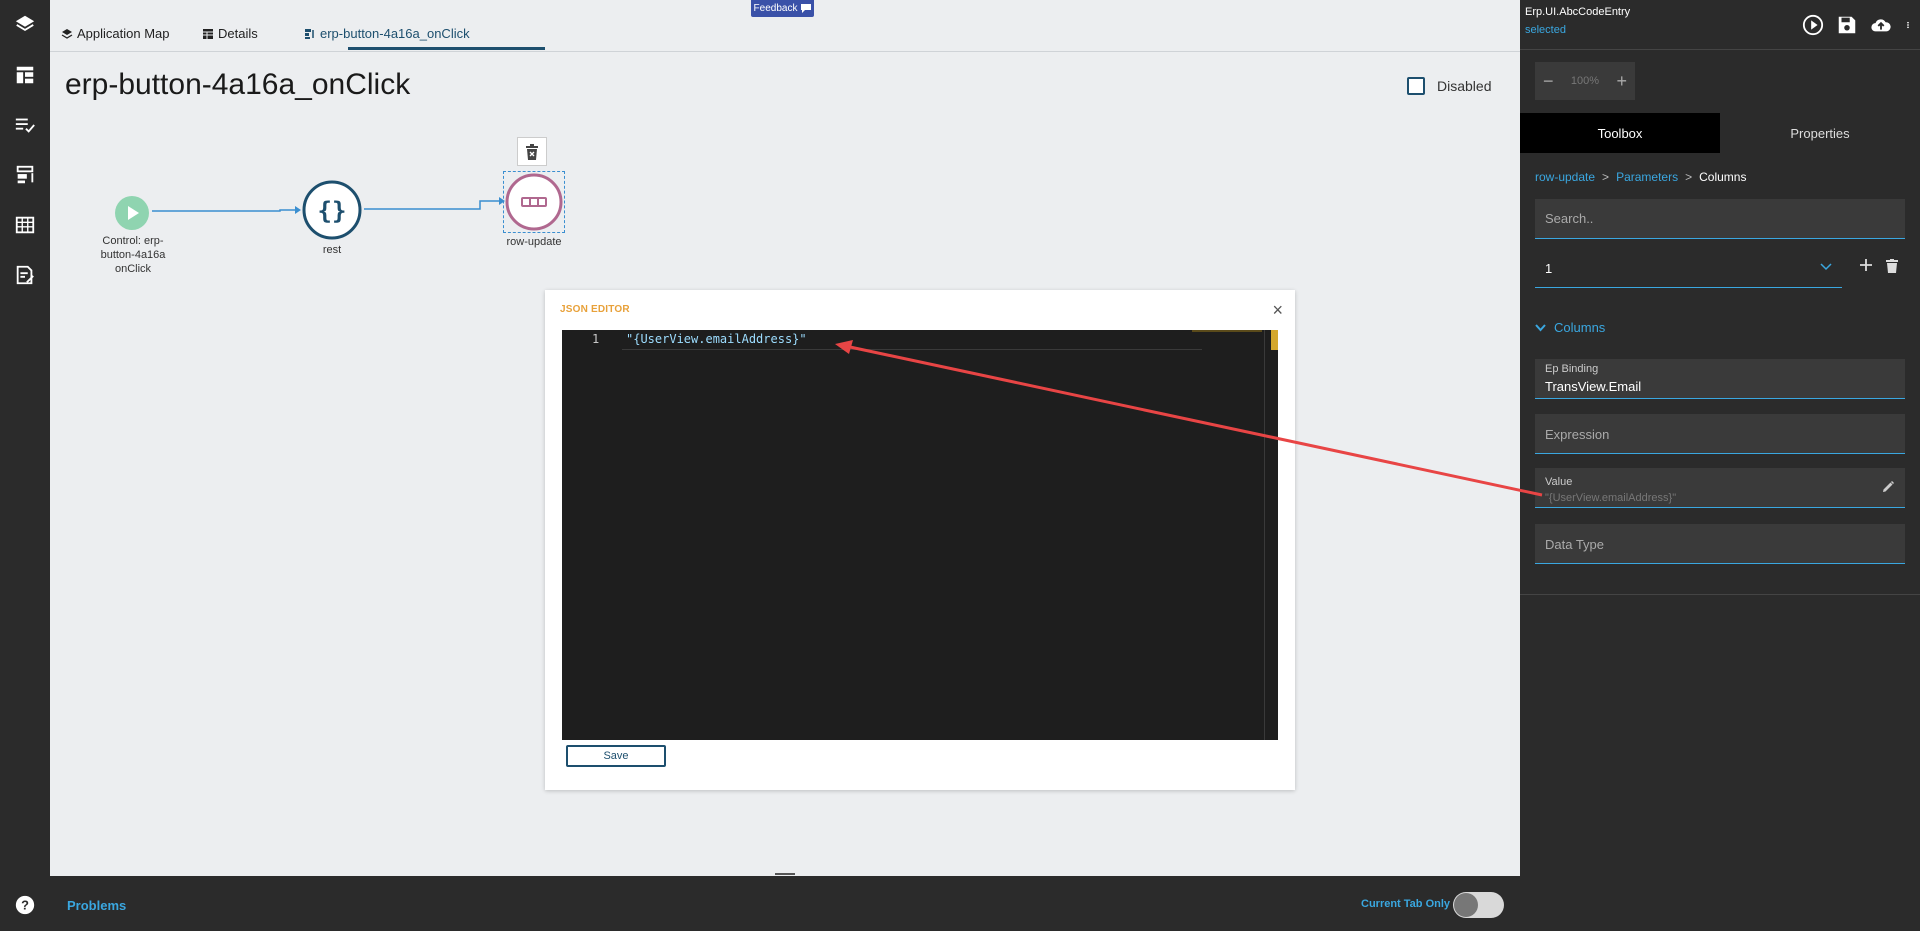  I want to click on zoom-control: − 100% +, so click(1585, 81).